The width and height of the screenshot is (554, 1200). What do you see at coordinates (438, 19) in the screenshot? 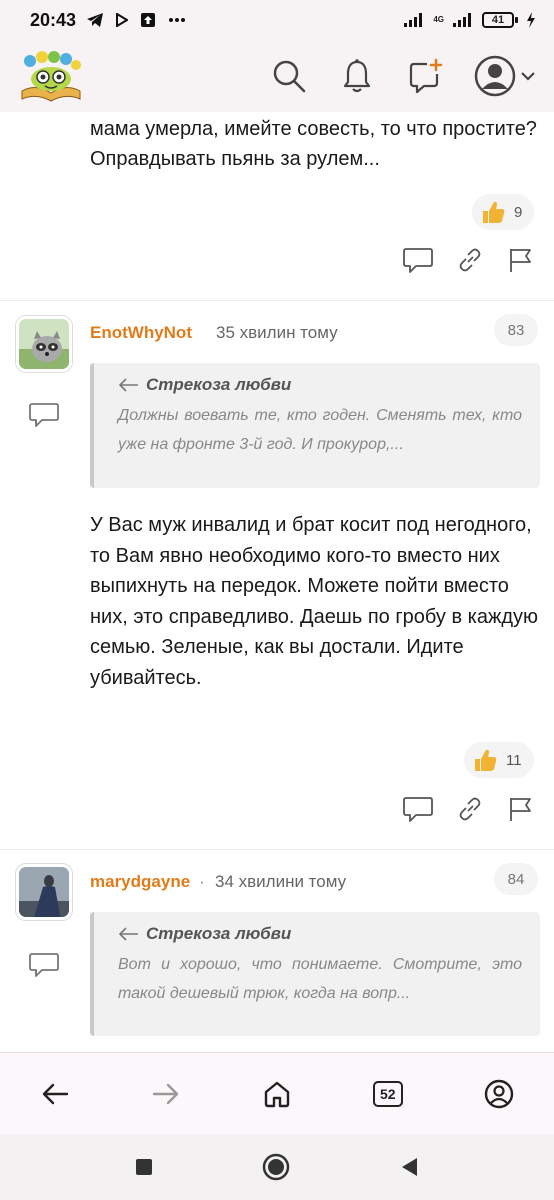
I see `network-type: 4G` at bounding box center [438, 19].